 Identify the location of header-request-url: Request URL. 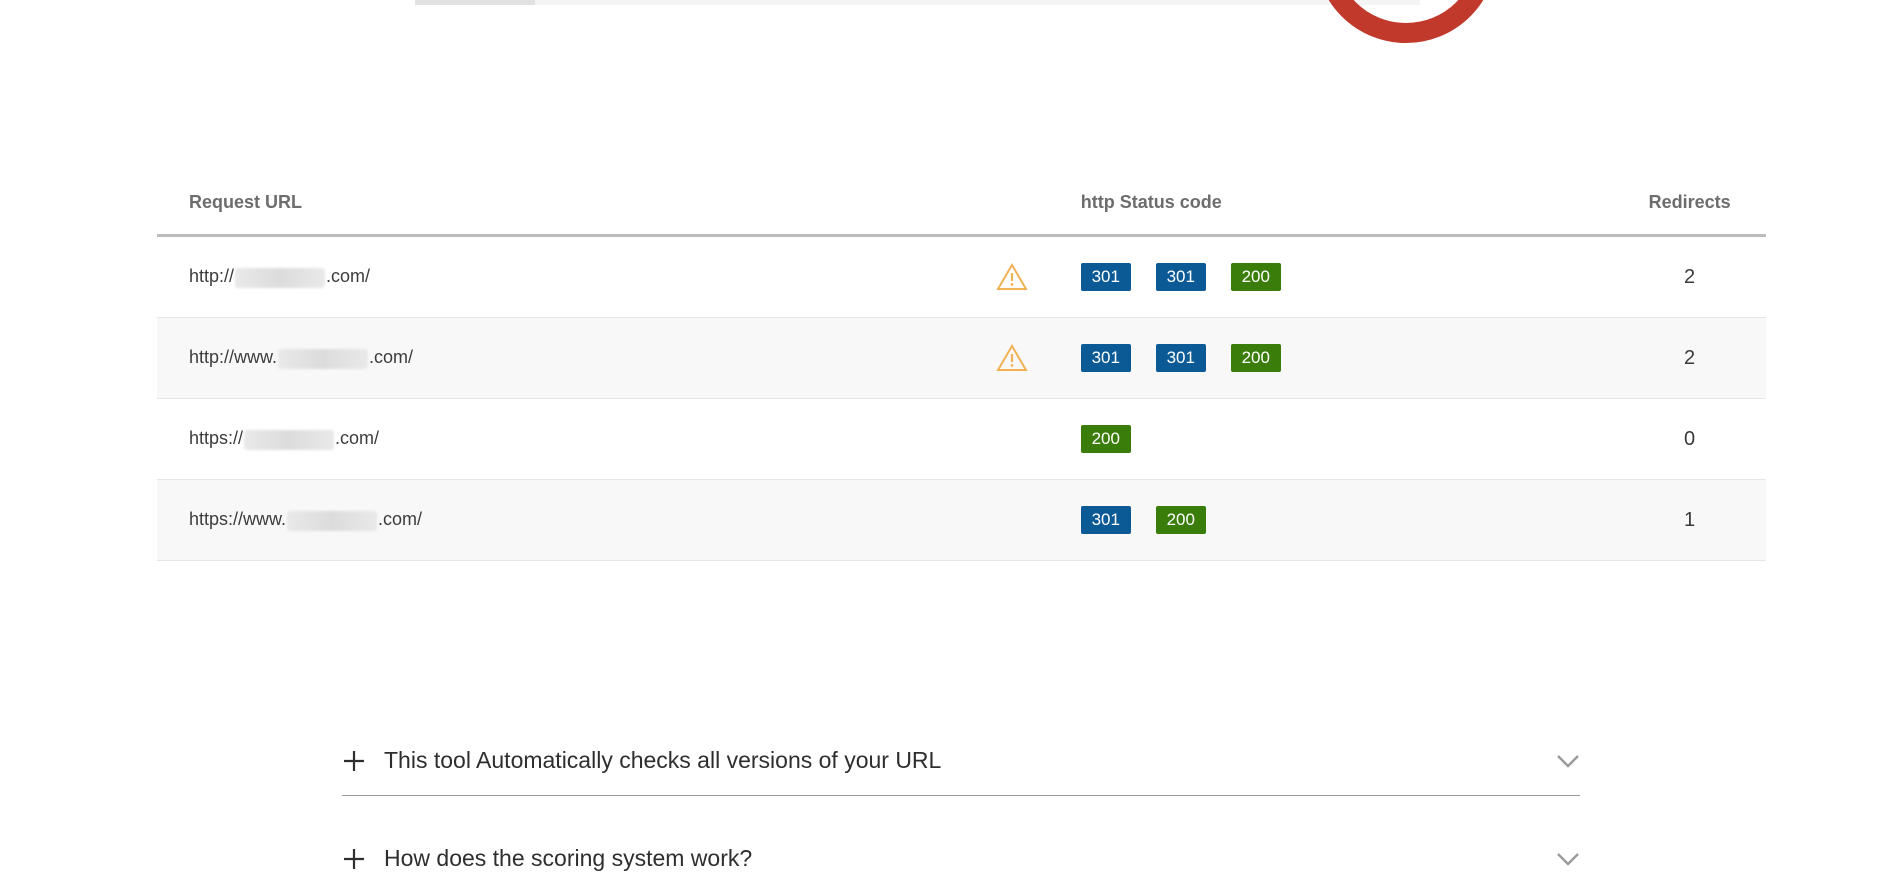
(577, 203).